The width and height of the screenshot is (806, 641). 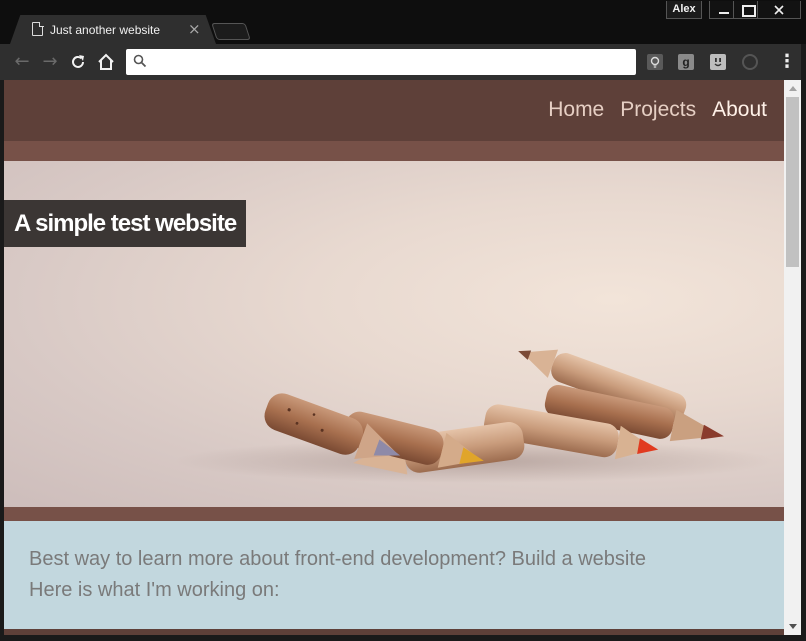 I want to click on home-icon, so click(x=106, y=62).